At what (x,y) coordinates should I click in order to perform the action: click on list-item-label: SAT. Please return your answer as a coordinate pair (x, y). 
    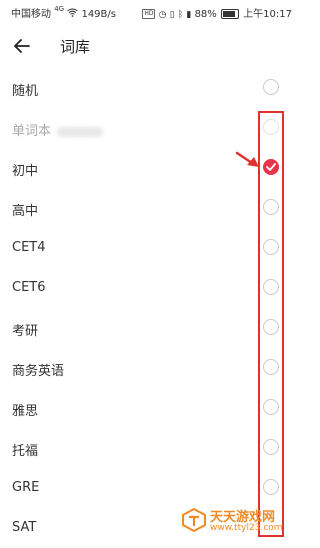
    Looking at the image, I should click on (24, 527).